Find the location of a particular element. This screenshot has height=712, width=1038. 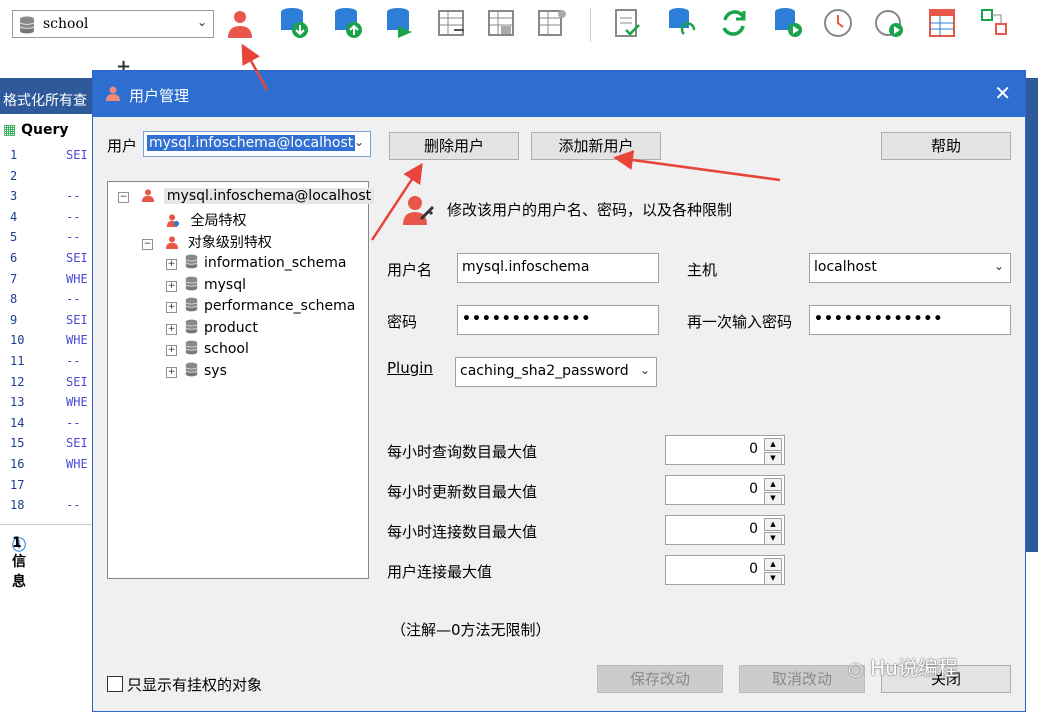

arrow-to-delete-button is located at coordinates (396, 201).